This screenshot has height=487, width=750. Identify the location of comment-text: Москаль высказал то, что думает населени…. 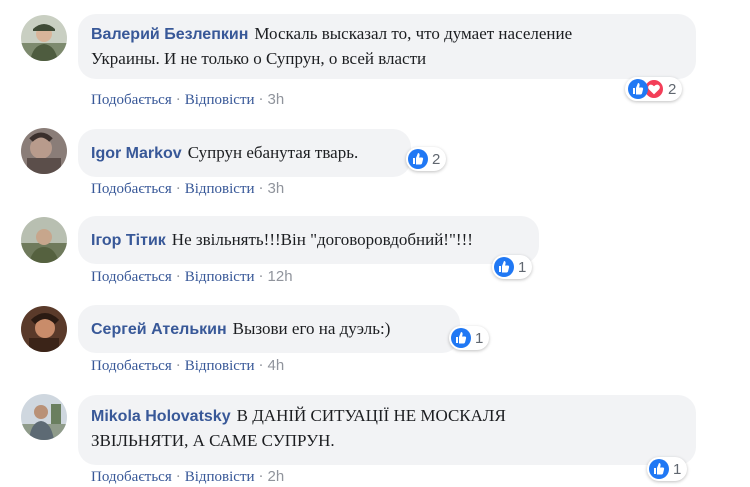
(413, 33).